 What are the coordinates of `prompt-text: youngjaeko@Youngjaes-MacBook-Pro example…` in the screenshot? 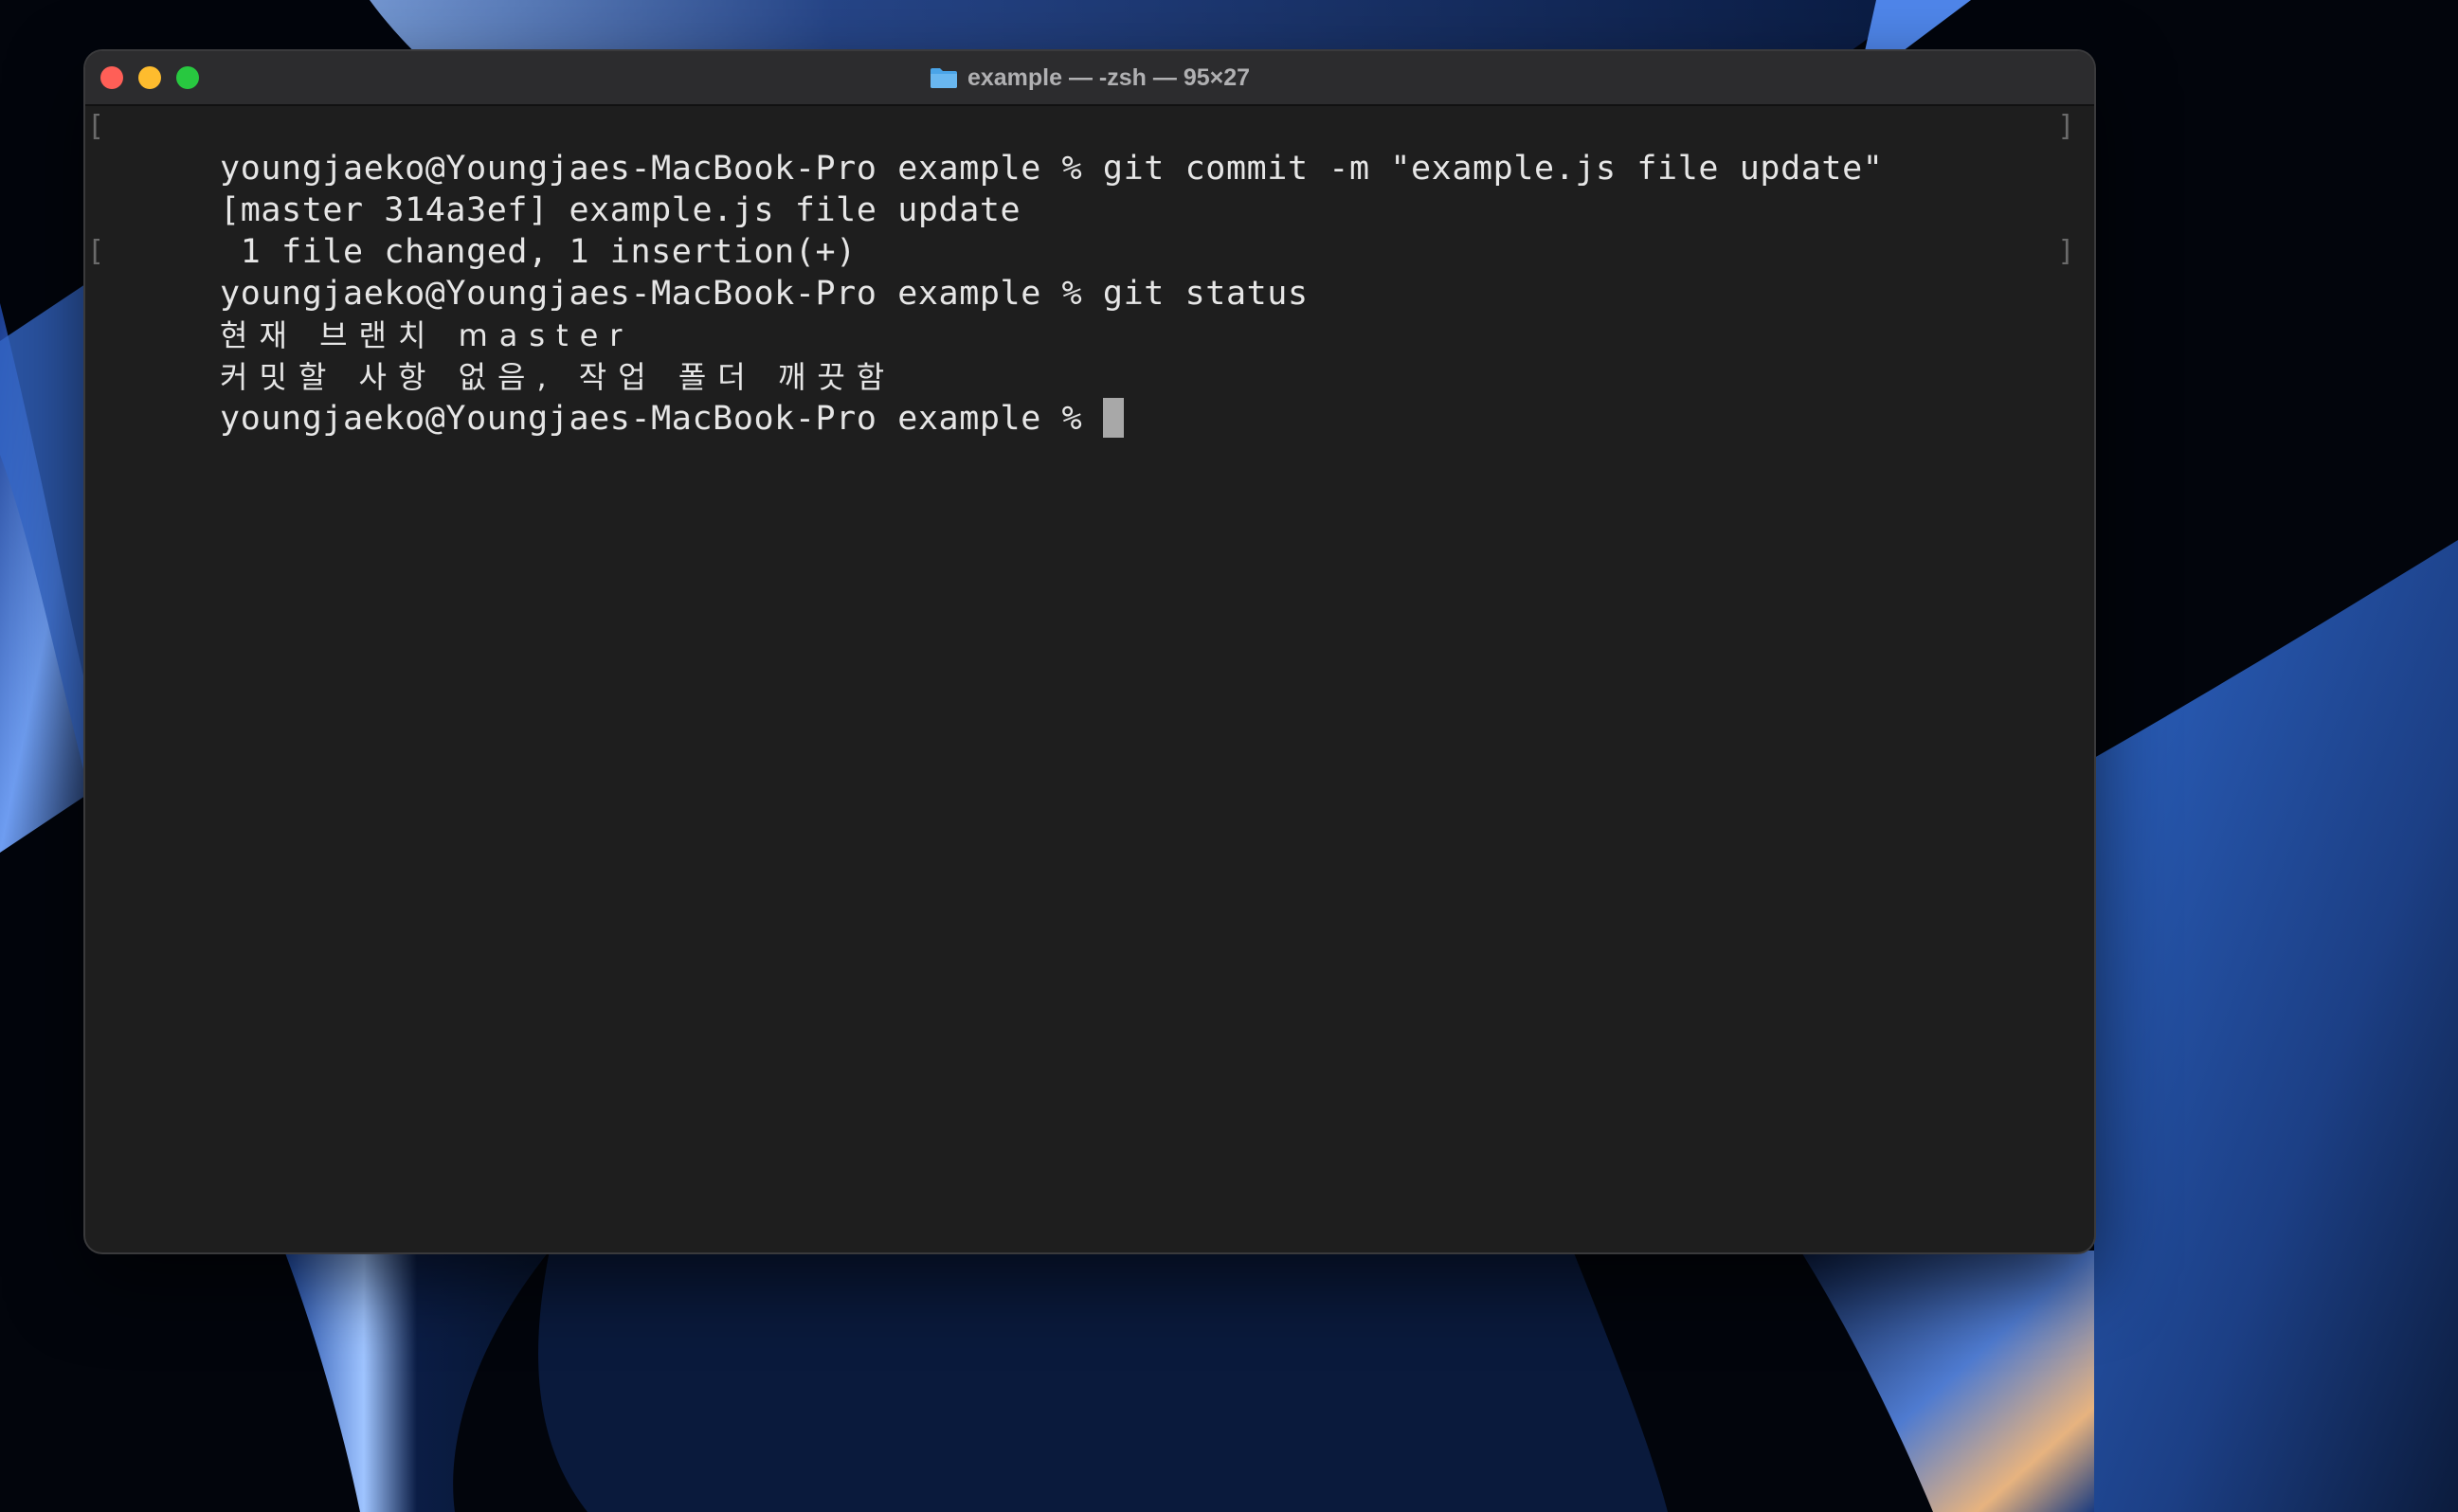 It's located at (661, 419).